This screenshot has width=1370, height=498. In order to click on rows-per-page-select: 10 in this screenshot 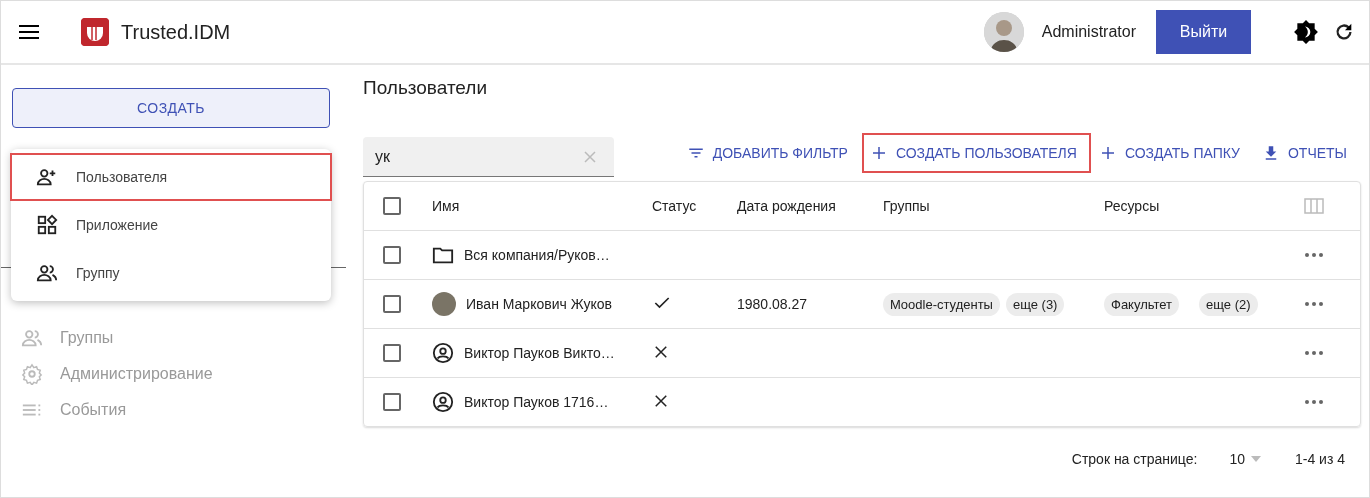, I will do `click(1237, 459)`.